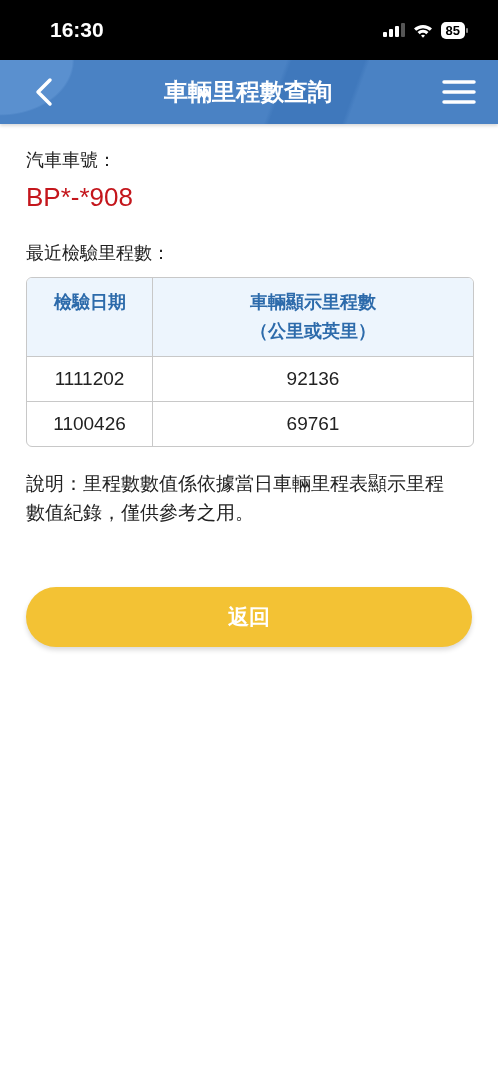 The width and height of the screenshot is (498, 1080). What do you see at coordinates (89, 302) in the screenshot?
I see `column-header: 檢驗日期` at bounding box center [89, 302].